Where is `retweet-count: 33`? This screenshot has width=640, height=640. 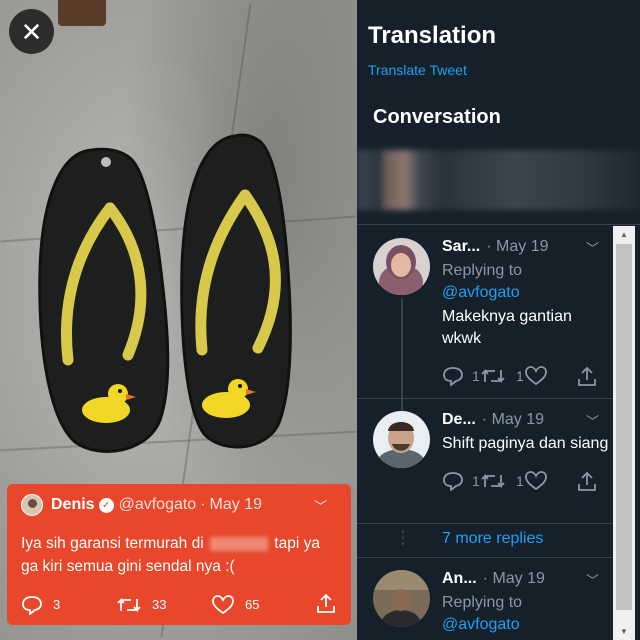
retweet-count: 33 is located at coordinates (159, 604).